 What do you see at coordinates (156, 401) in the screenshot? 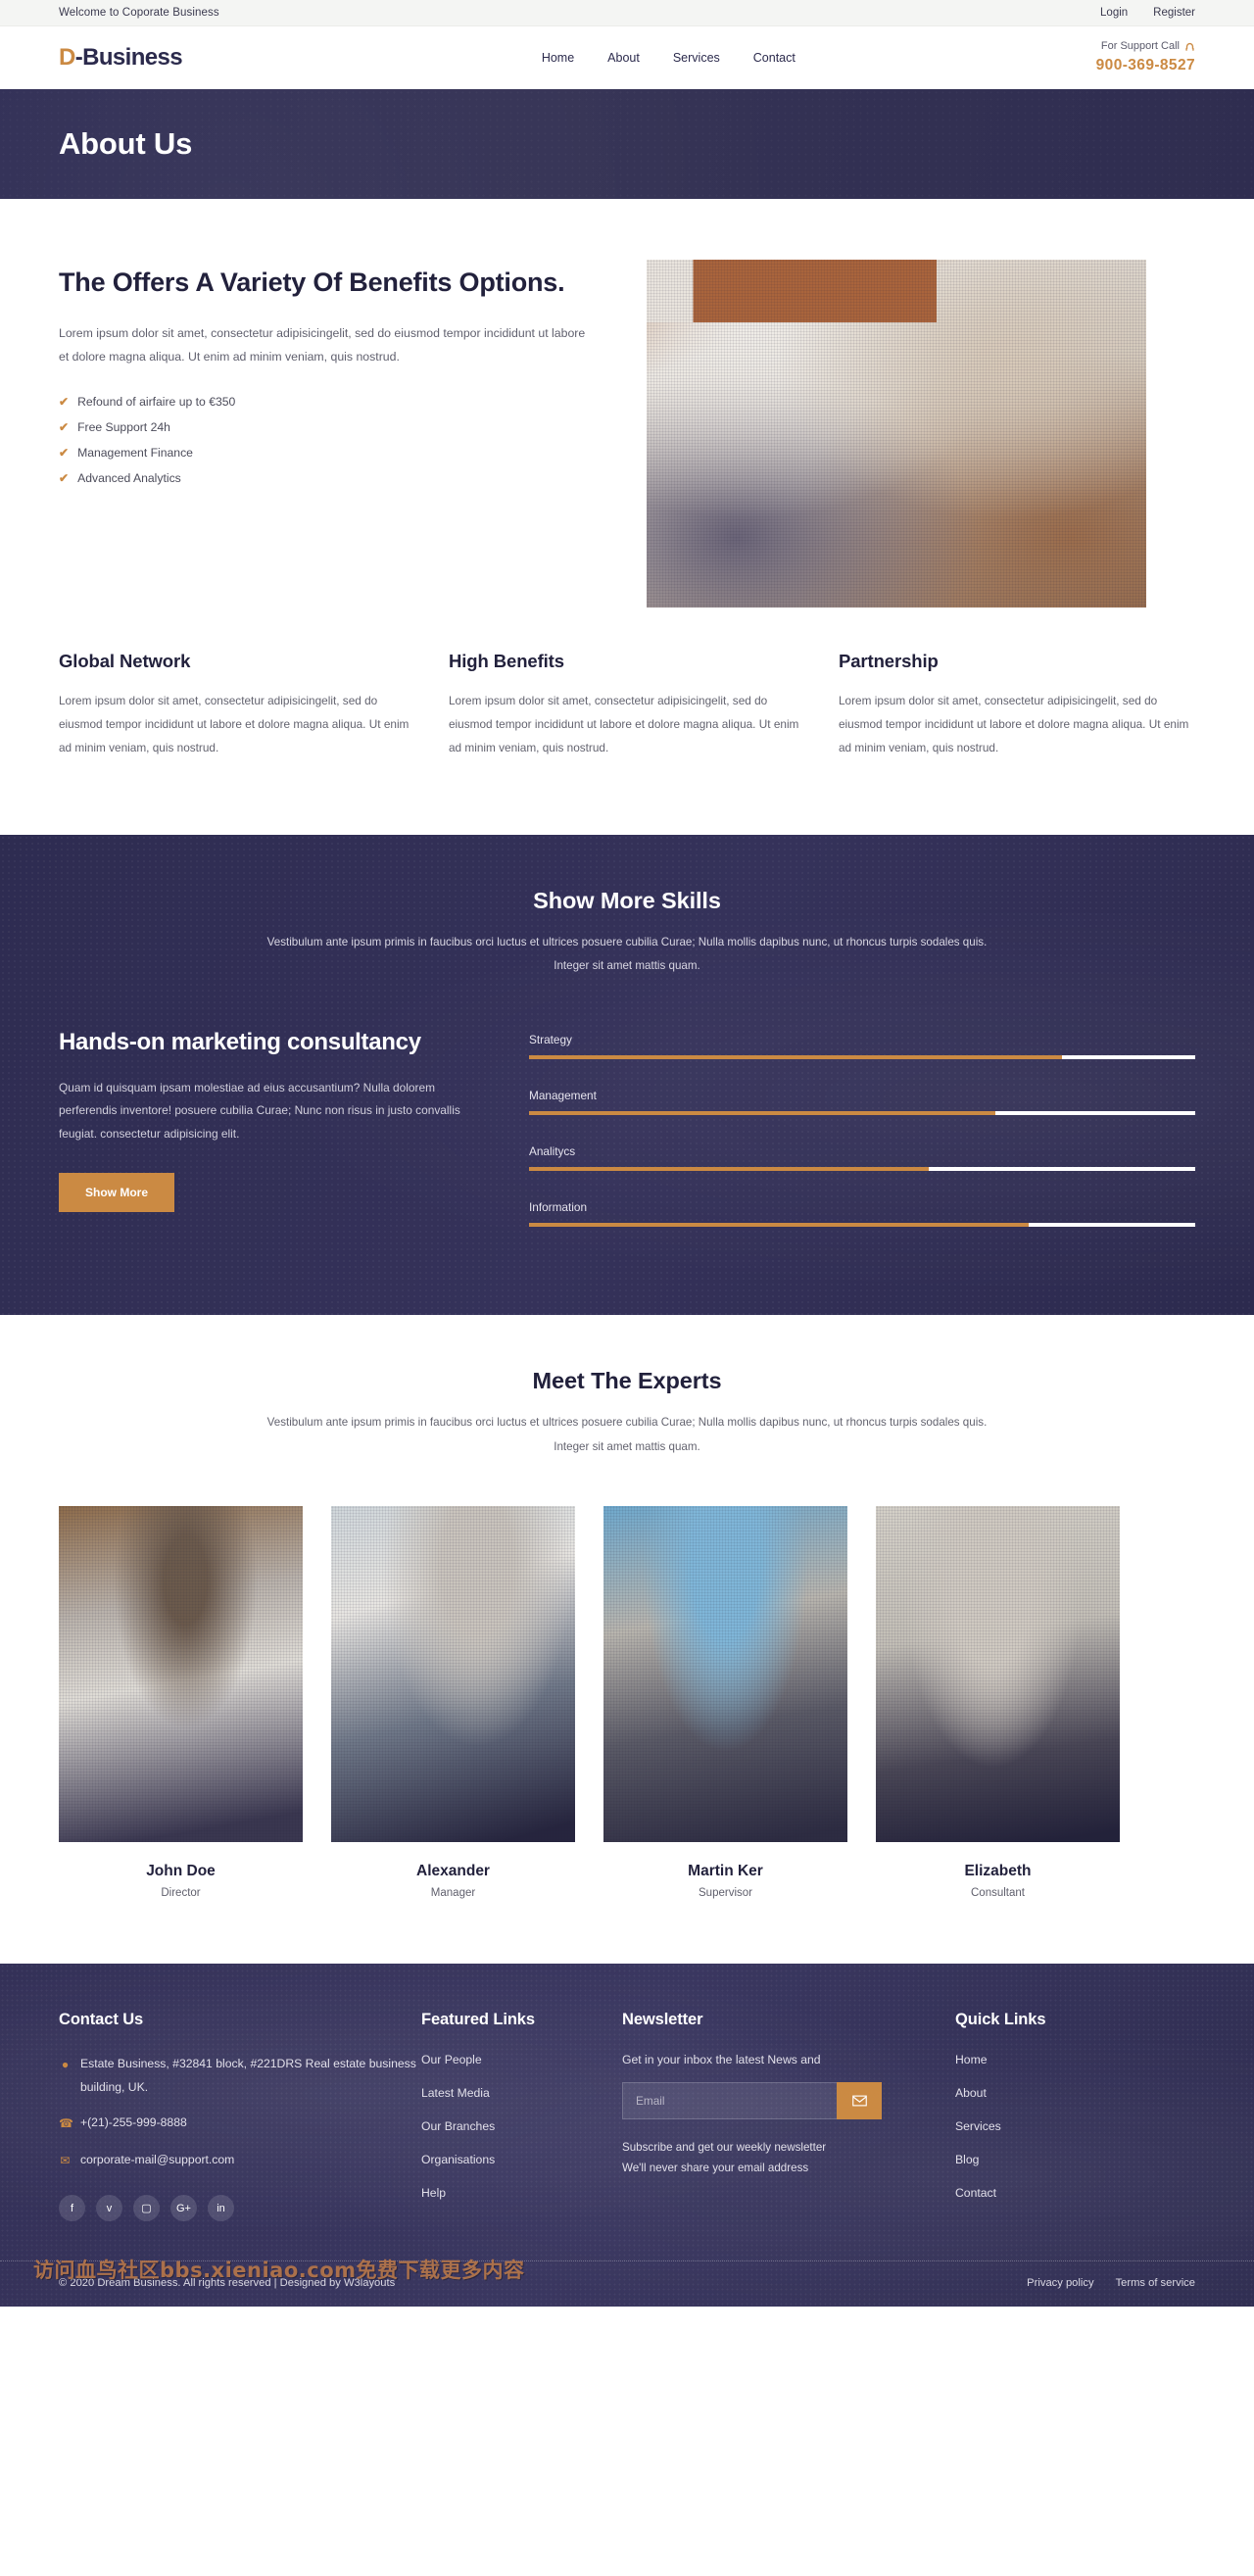
I see `checklist-label: Refound of airfaire up to €350` at bounding box center [156, 401].